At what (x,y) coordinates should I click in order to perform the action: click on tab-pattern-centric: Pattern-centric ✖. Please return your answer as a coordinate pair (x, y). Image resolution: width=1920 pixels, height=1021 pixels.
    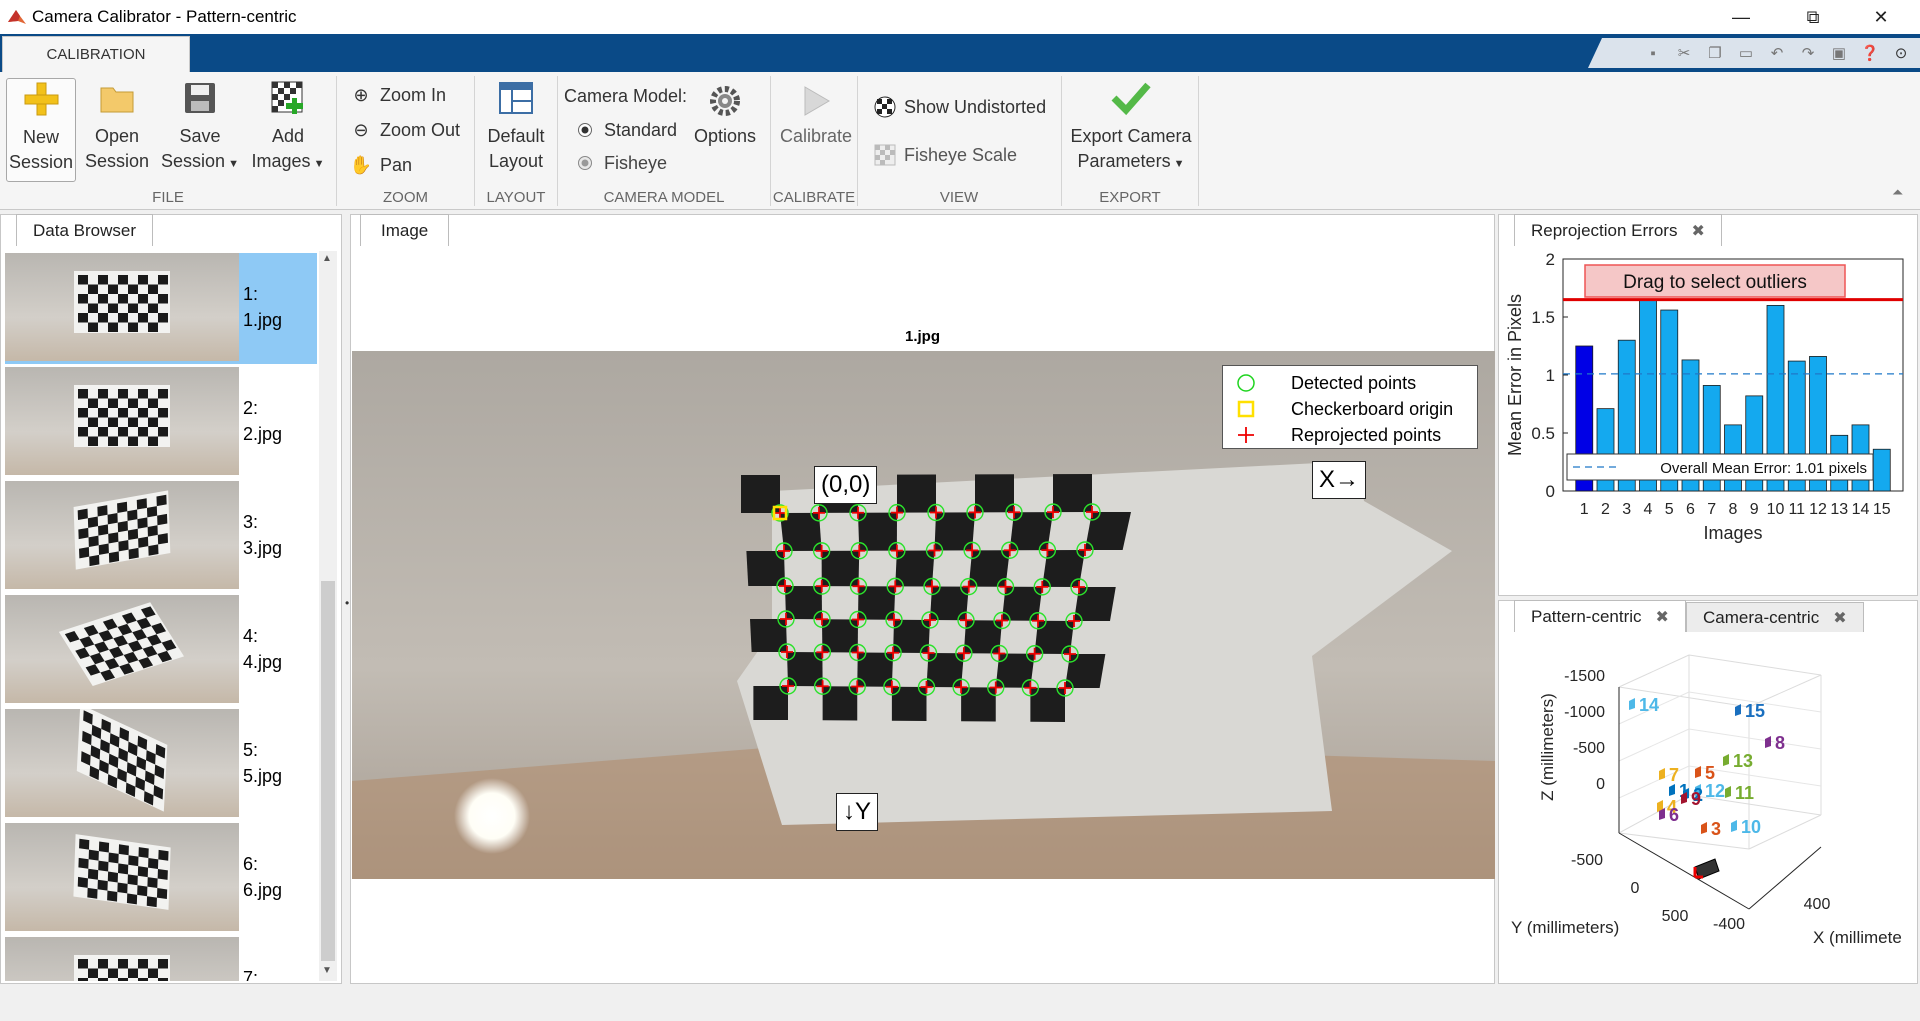
    Looking at the image, I should click on (1600, 616).